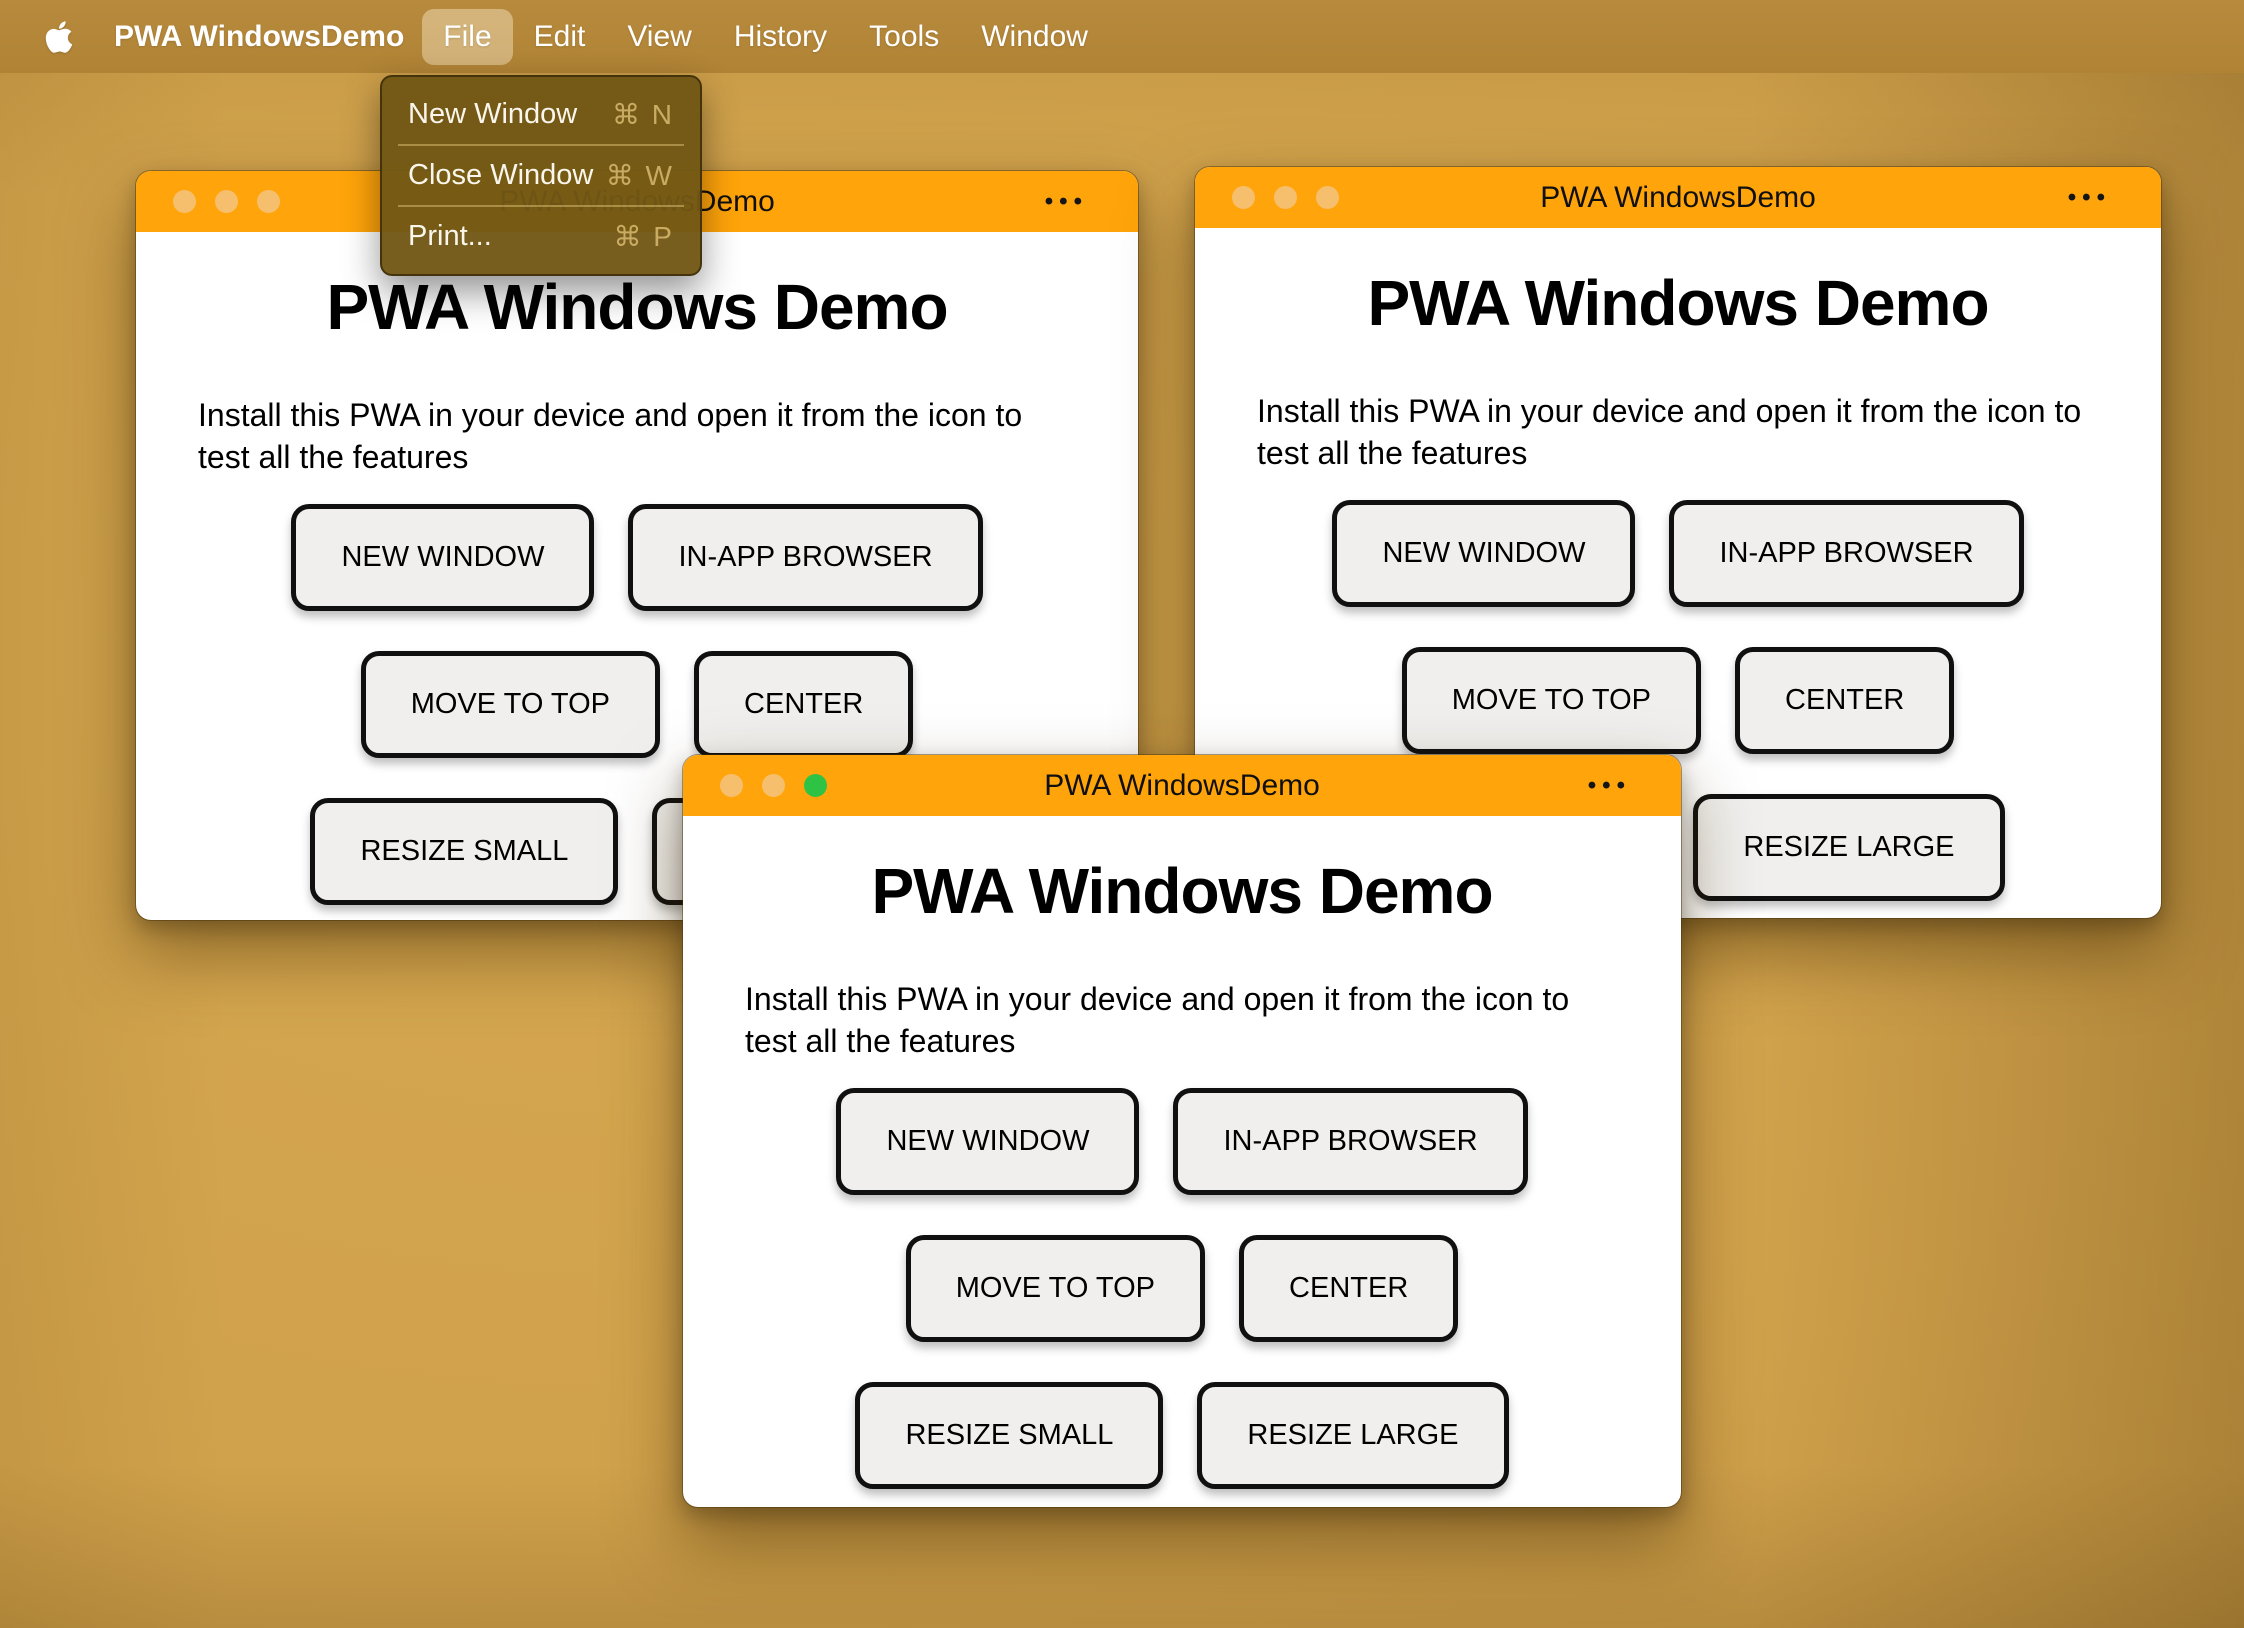 This screenshot has height=1628, width=2244. I want to click on menubar-app-name: PWA WindowsDemo, so click(259, 37).